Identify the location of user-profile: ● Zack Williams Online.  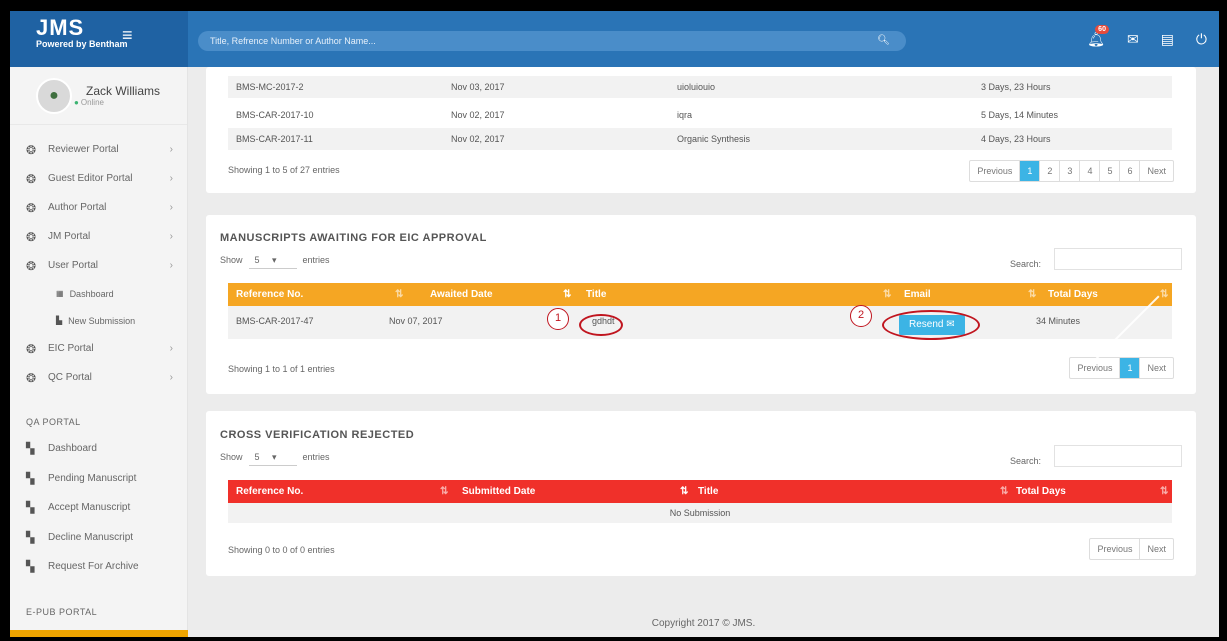
(98, 96).